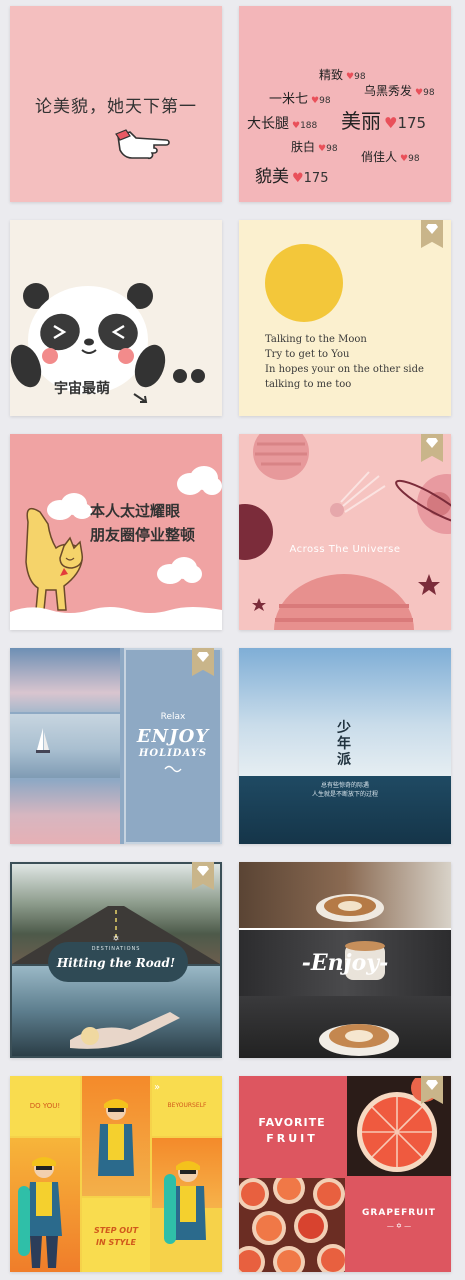 The height and width of the screenshot is (1280, 465). What do you see at coordinates (143, 535) in the screenshot?
I see `cat-text-line2: 朋友圈停业整顿` at bounding box center [143, 535].